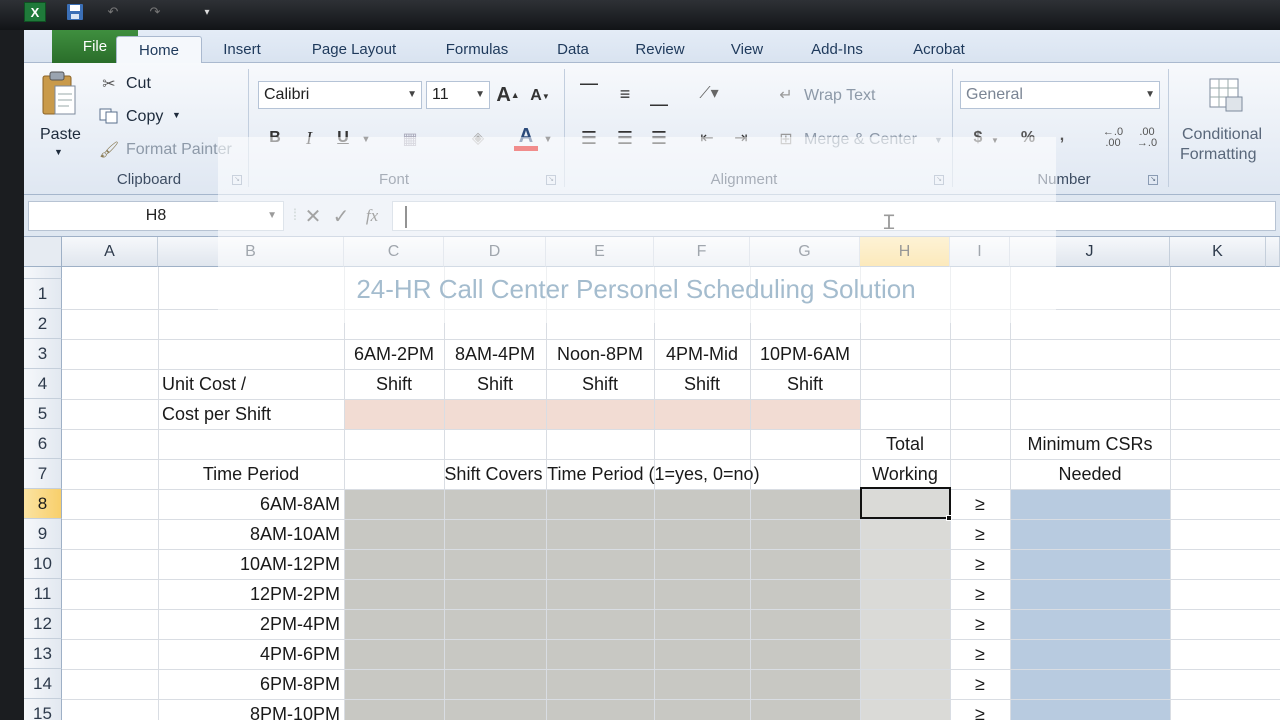 This screenshot has height=720, width=1280. Describe the element at coordinates (309, 138) in the screenshot. I see `italic-button: I` at that location.